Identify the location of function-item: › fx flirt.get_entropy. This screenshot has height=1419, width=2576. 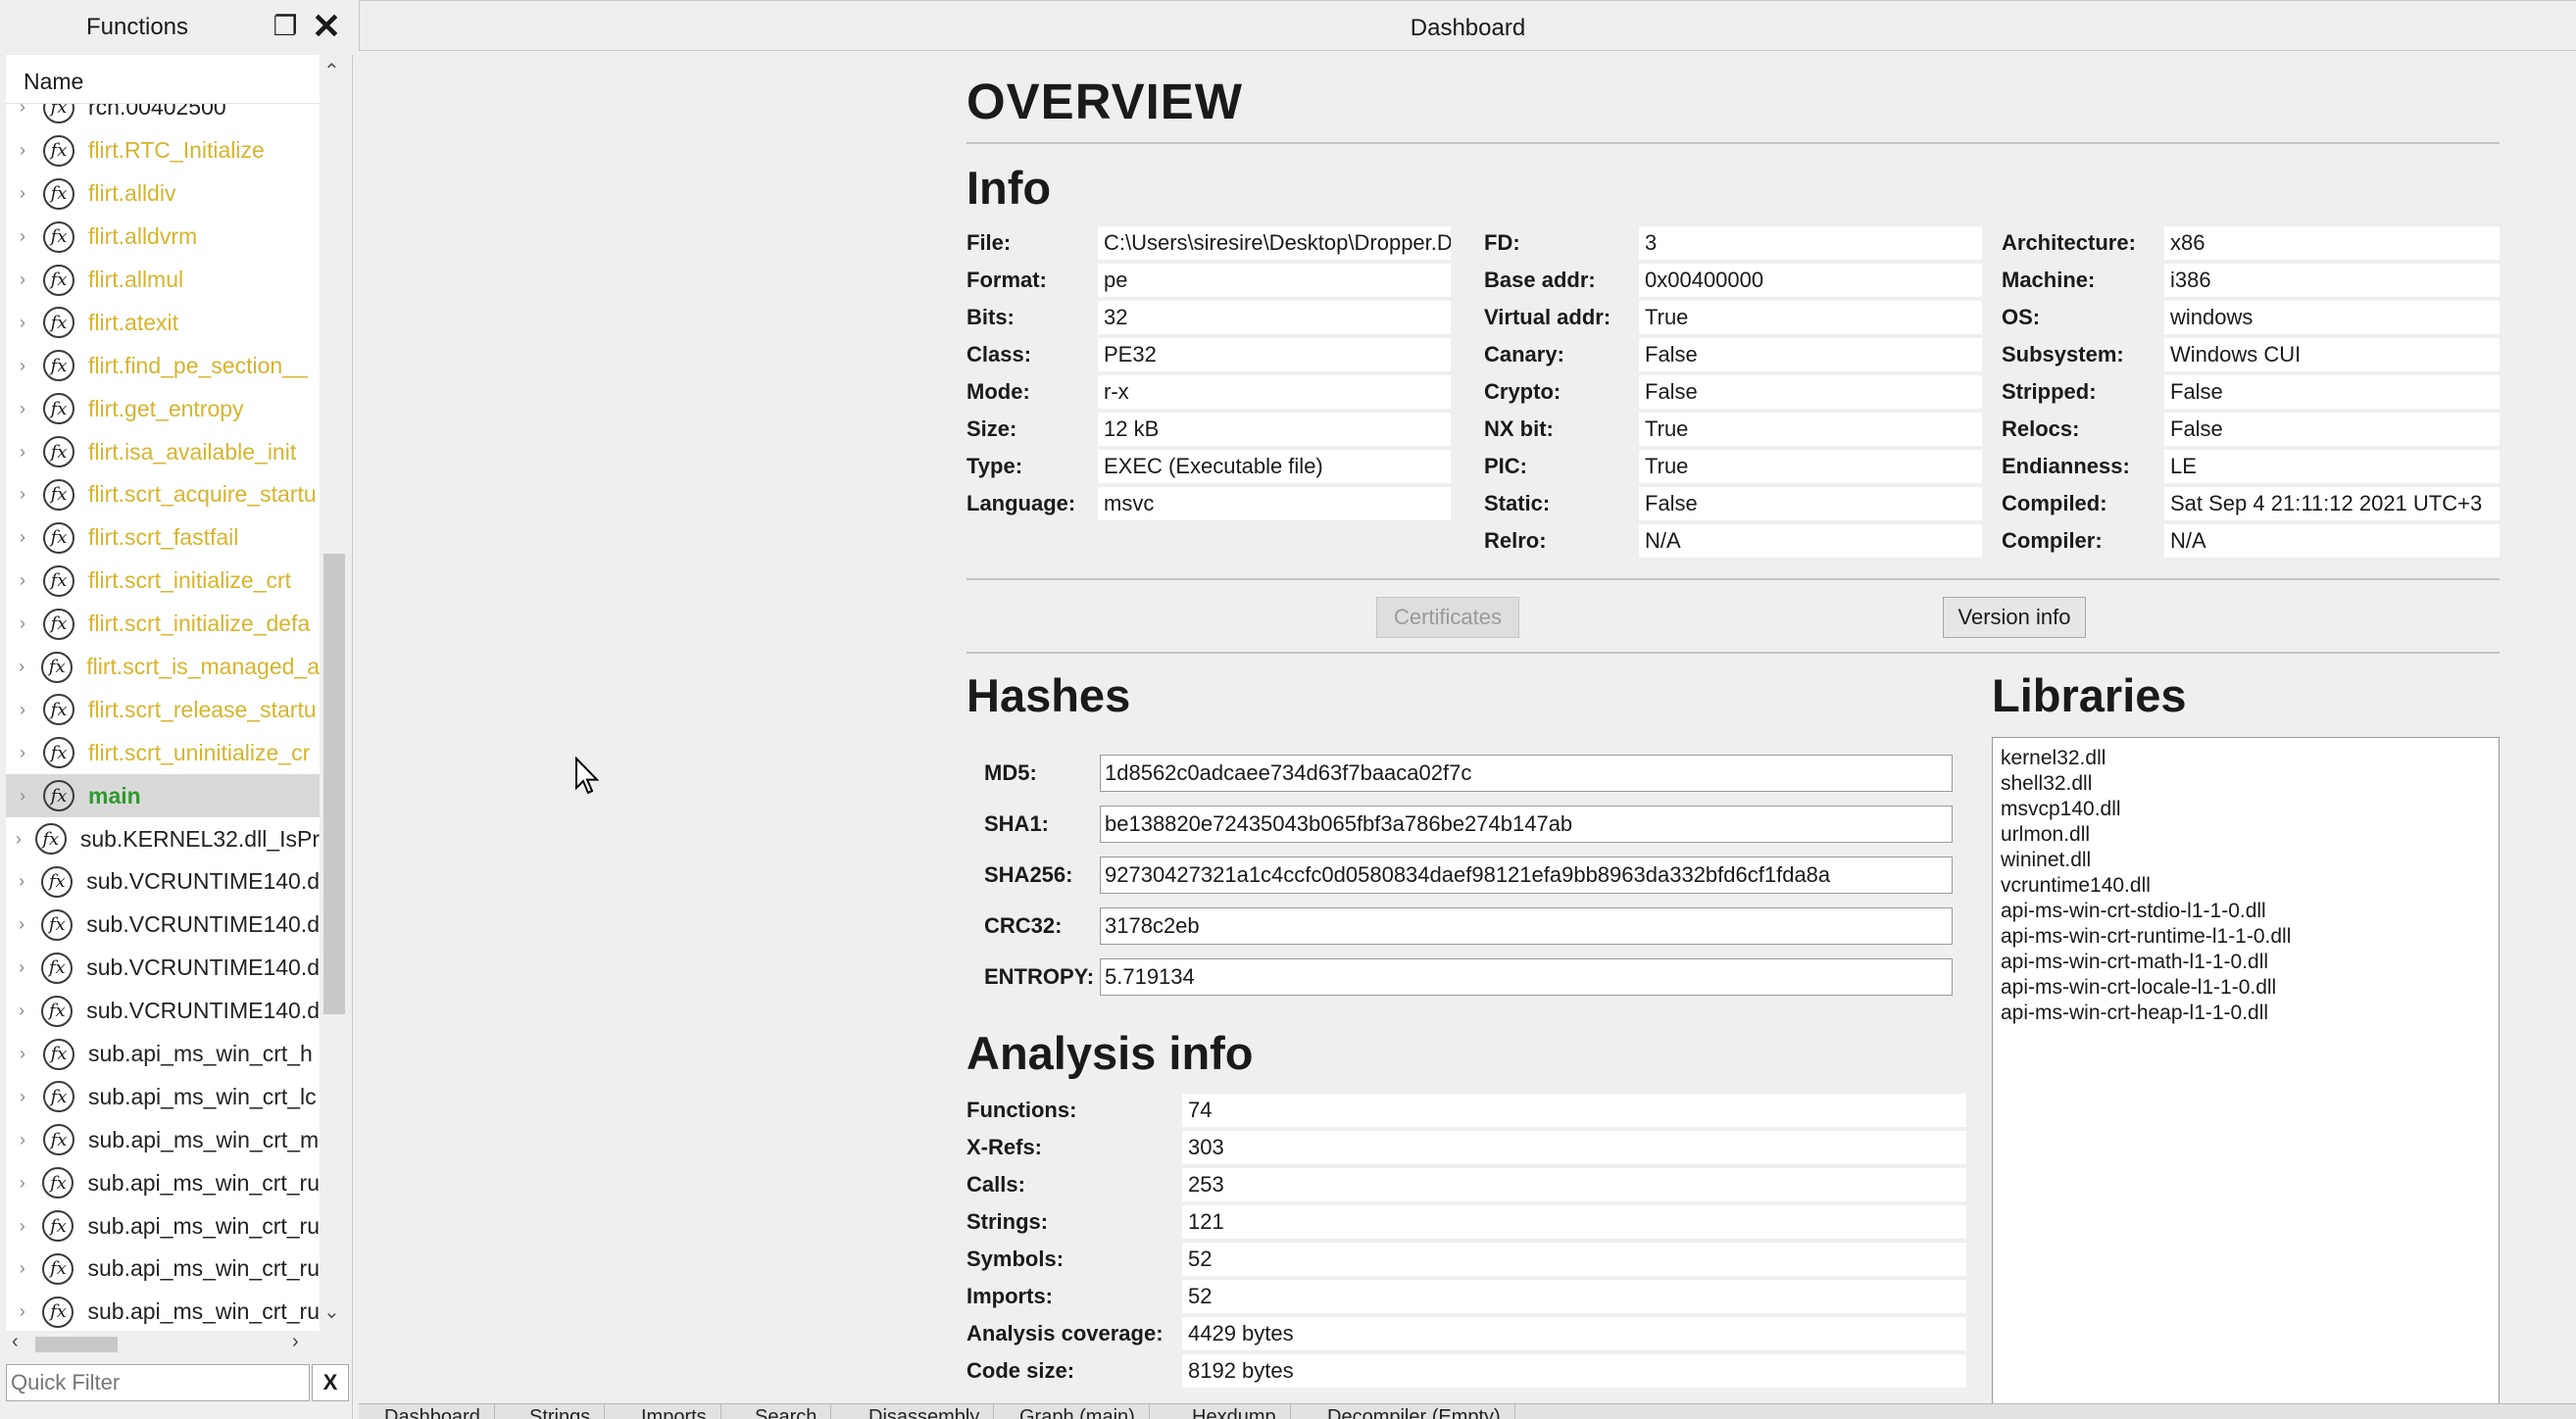
(163, 408).